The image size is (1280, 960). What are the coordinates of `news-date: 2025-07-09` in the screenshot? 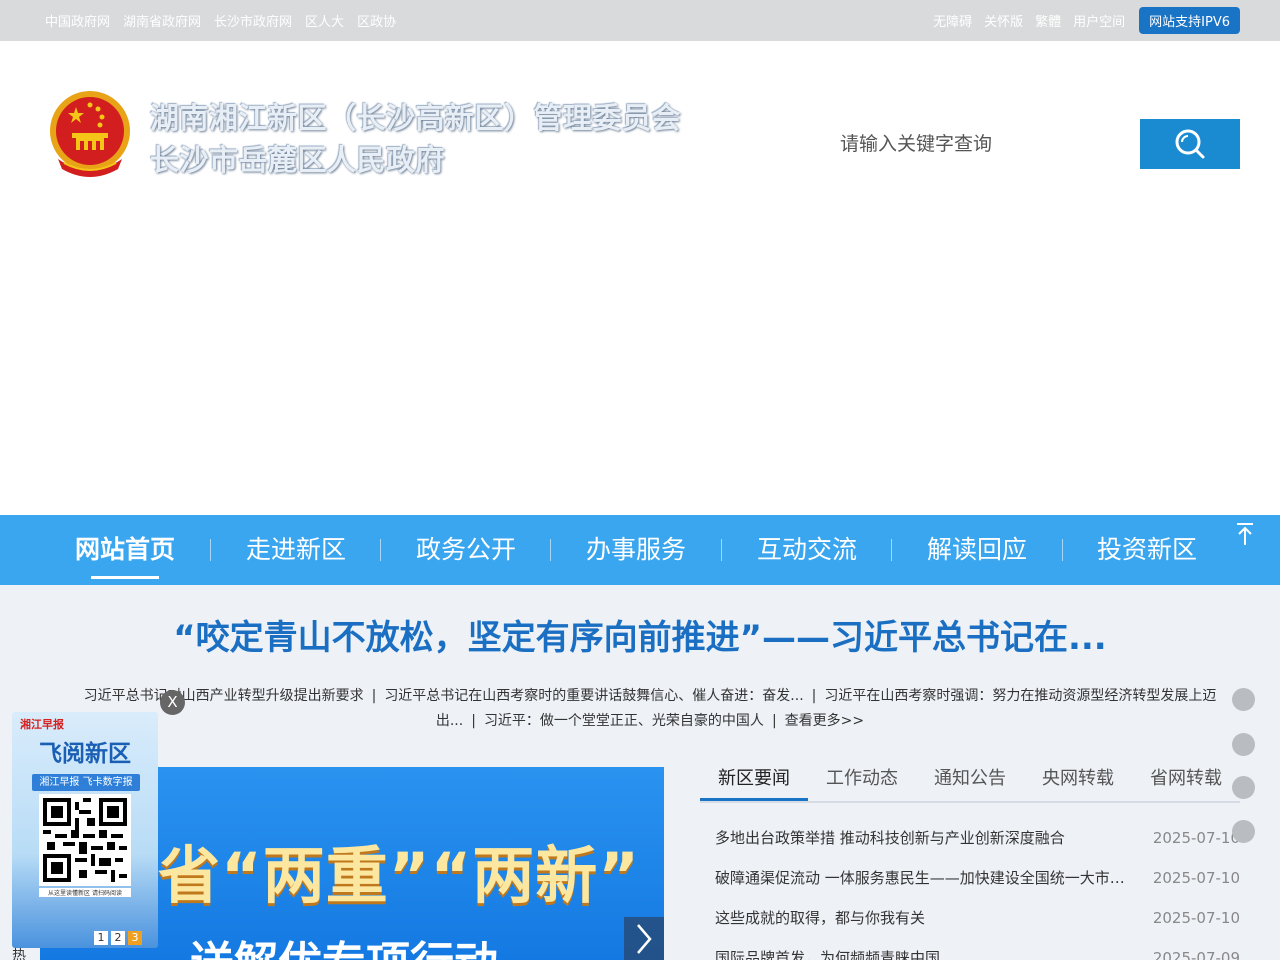 It's located at (1196, 954).